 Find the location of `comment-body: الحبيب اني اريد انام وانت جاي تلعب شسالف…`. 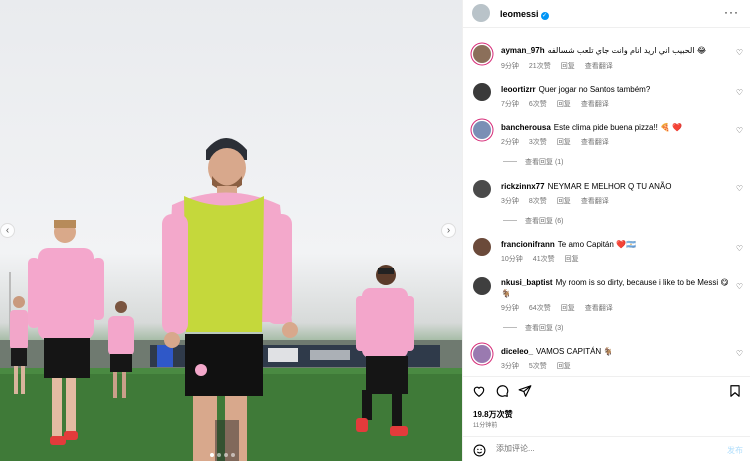

comment-body: الحبيب اني اريد انام وانت جاي تلعب شسالف… is located at coordinates (627, 50).